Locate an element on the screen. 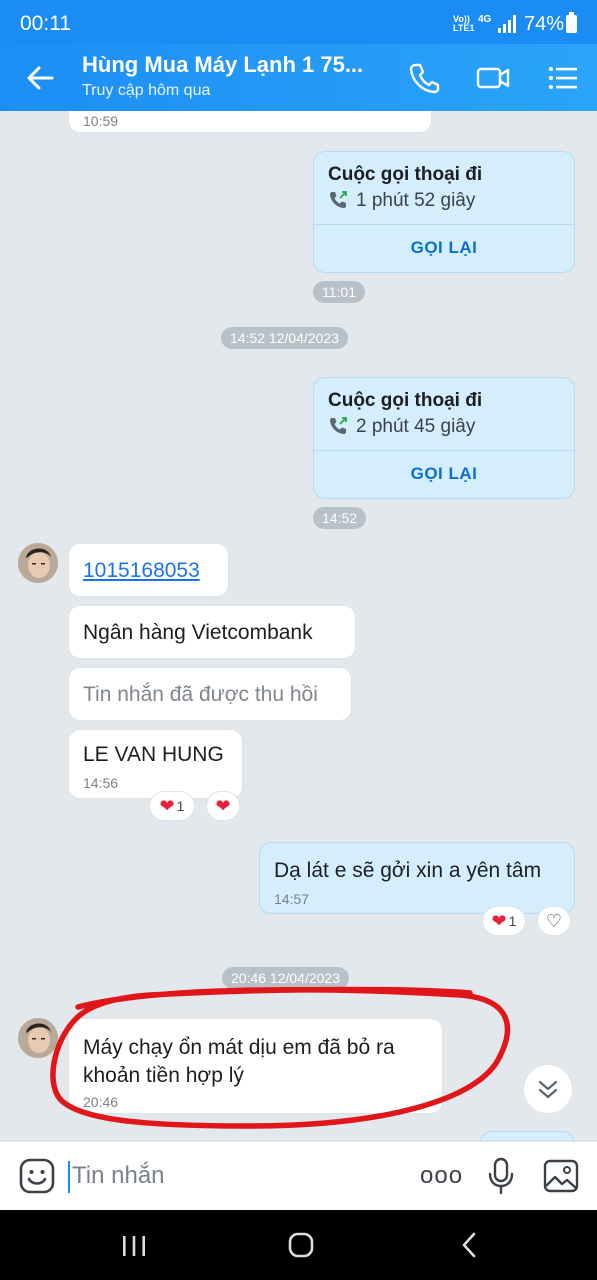 This screenshot has width=597, height=1280. message-bubble: 1015168053 is located at coordinates (148, 570).